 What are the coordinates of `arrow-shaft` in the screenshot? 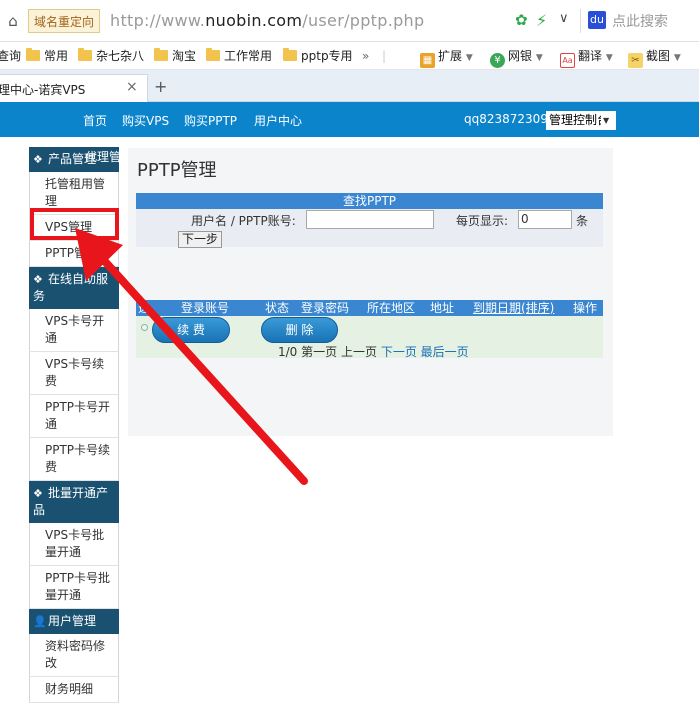 It's located at (202, 368).